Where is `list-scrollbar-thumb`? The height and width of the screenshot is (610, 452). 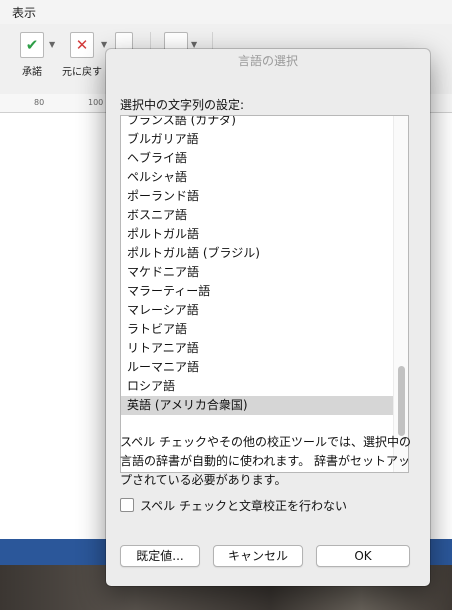 list-scrollbar-thumb is located at coordinates (401, 401).